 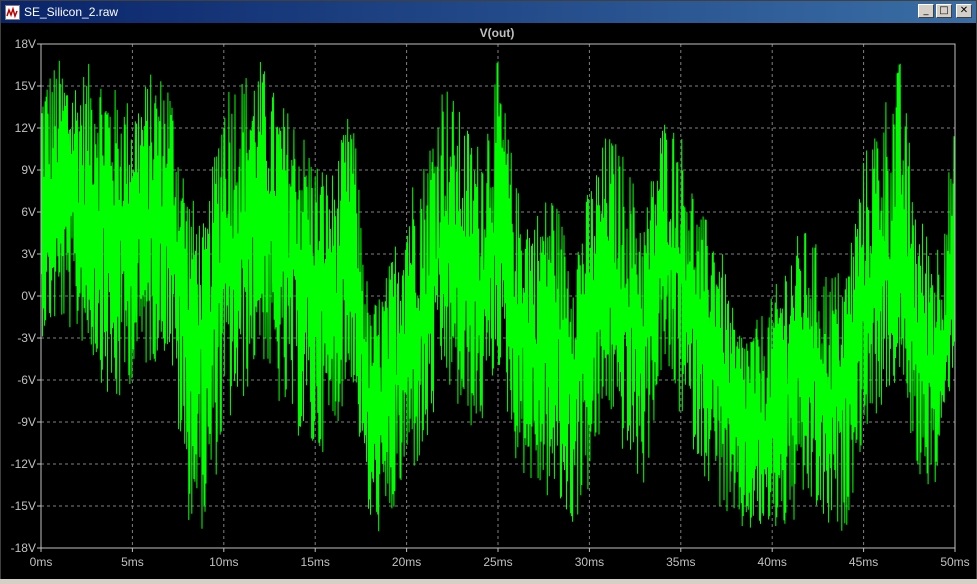 I want to click on y-tick-label: 18V, so click(x=25, y=44).